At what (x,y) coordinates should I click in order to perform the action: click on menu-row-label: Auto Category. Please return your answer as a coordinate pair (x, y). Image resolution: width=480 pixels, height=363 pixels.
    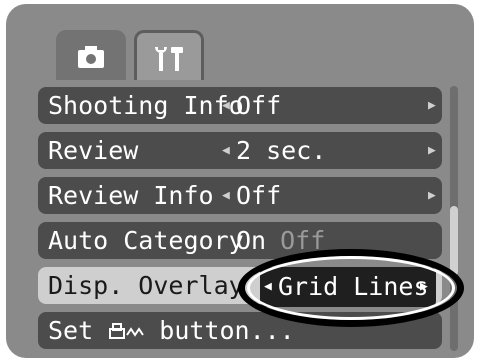
    Looking at the image, I should click on (146, 240).